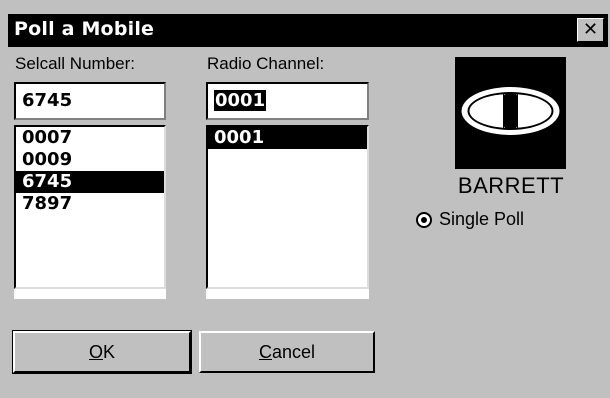  Describe the element at coordinates (90, 138) in the screenshot. I see `selcall-list-item: 0007` at that location.